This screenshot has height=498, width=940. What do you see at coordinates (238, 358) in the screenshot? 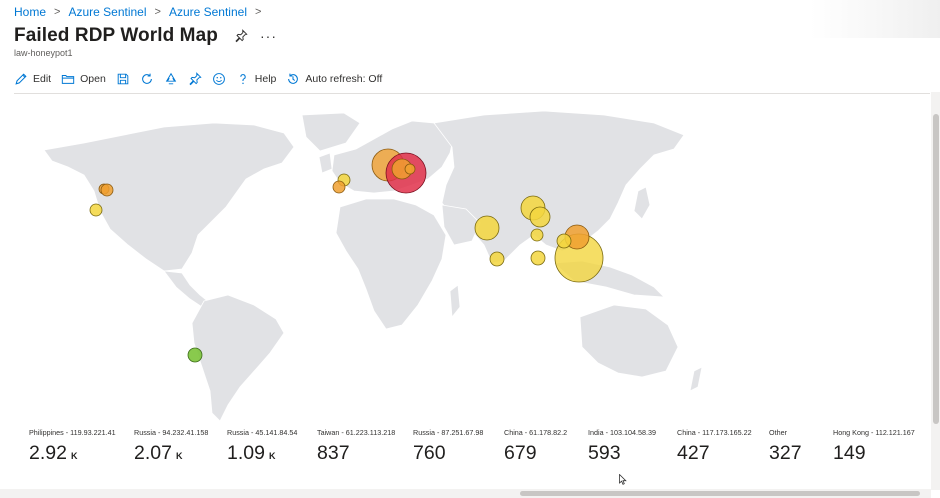
I see `land-south-america` at bounding box center [238, 358].